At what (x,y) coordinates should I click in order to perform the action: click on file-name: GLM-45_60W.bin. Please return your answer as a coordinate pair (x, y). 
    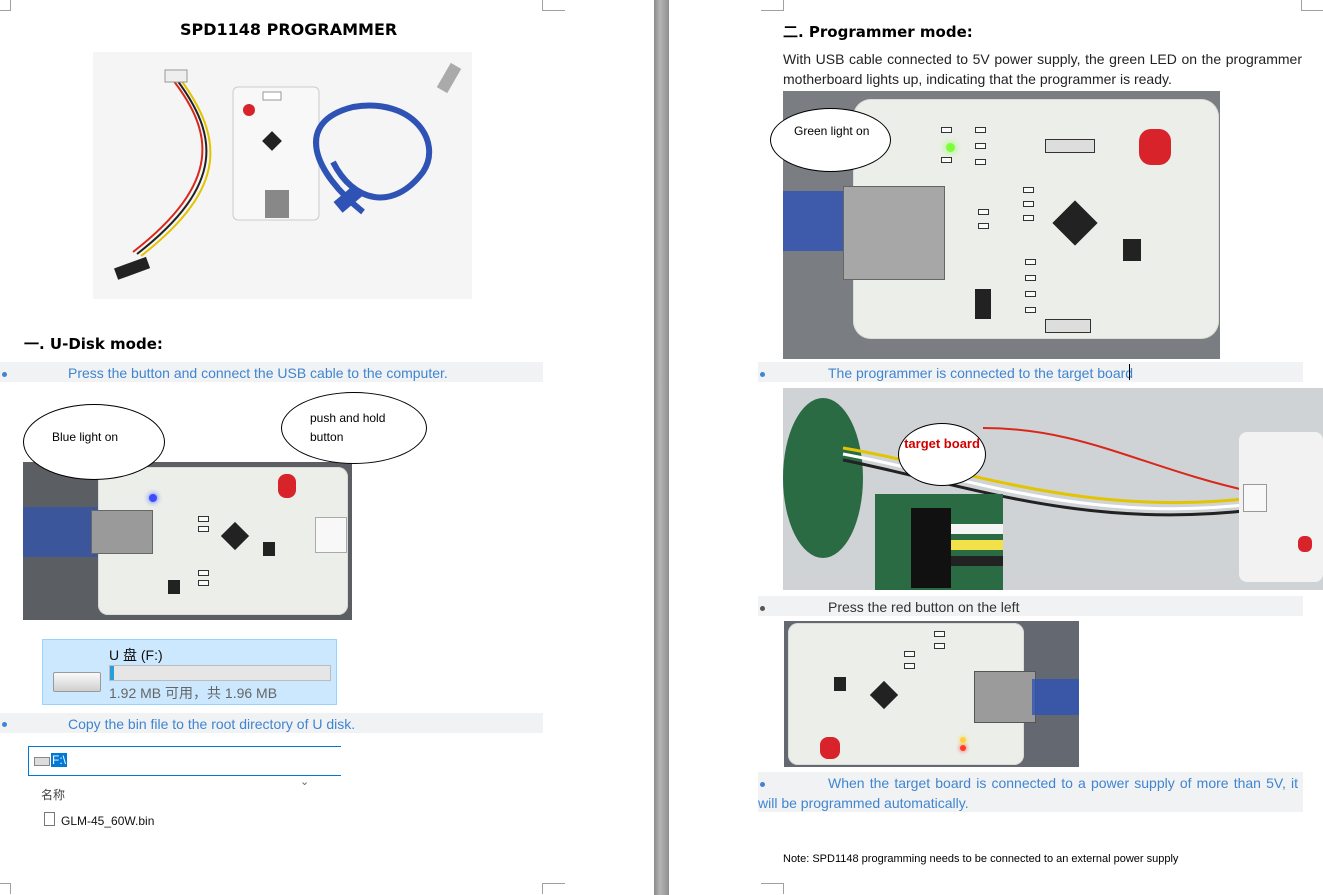
    Looking at the image, I should click on (107, 821).